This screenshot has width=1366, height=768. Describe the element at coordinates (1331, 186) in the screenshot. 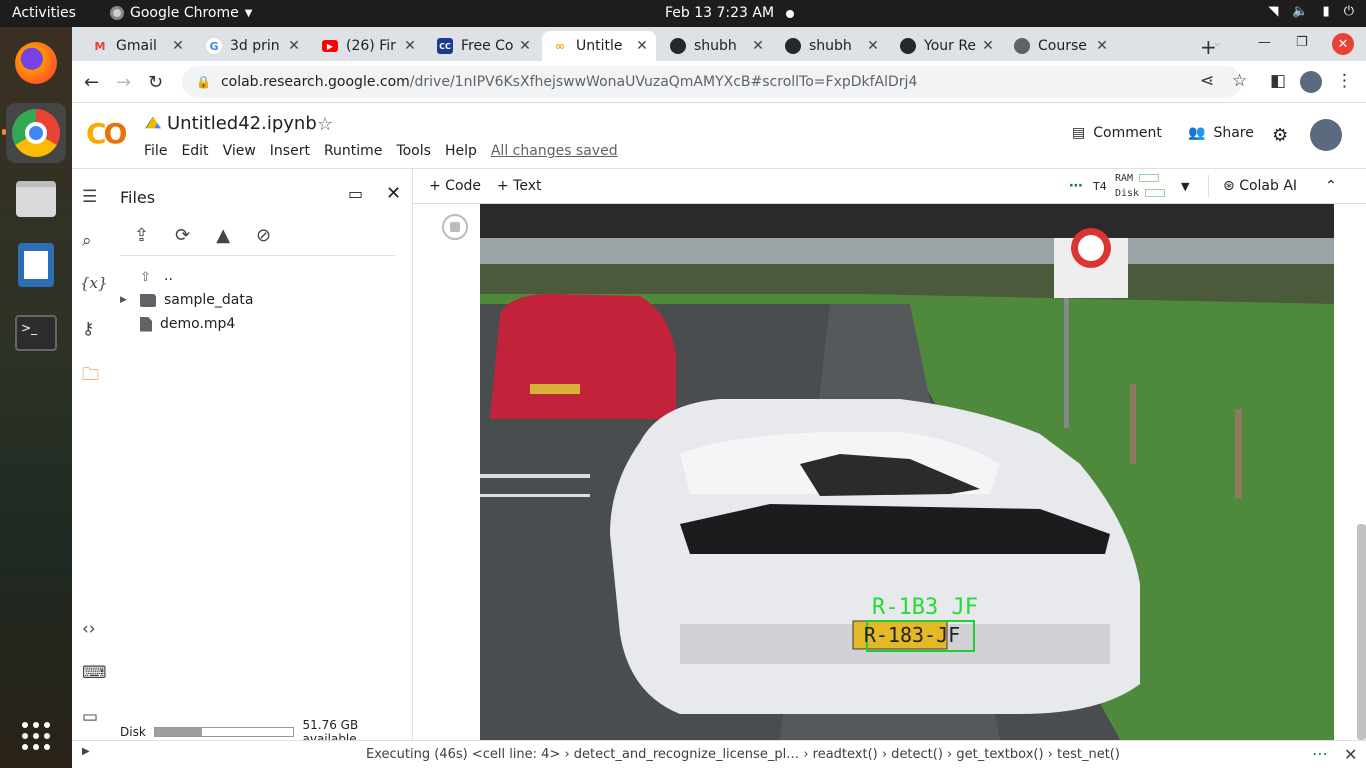

I see `collapse-chevron-icon: ⌃` at that location.